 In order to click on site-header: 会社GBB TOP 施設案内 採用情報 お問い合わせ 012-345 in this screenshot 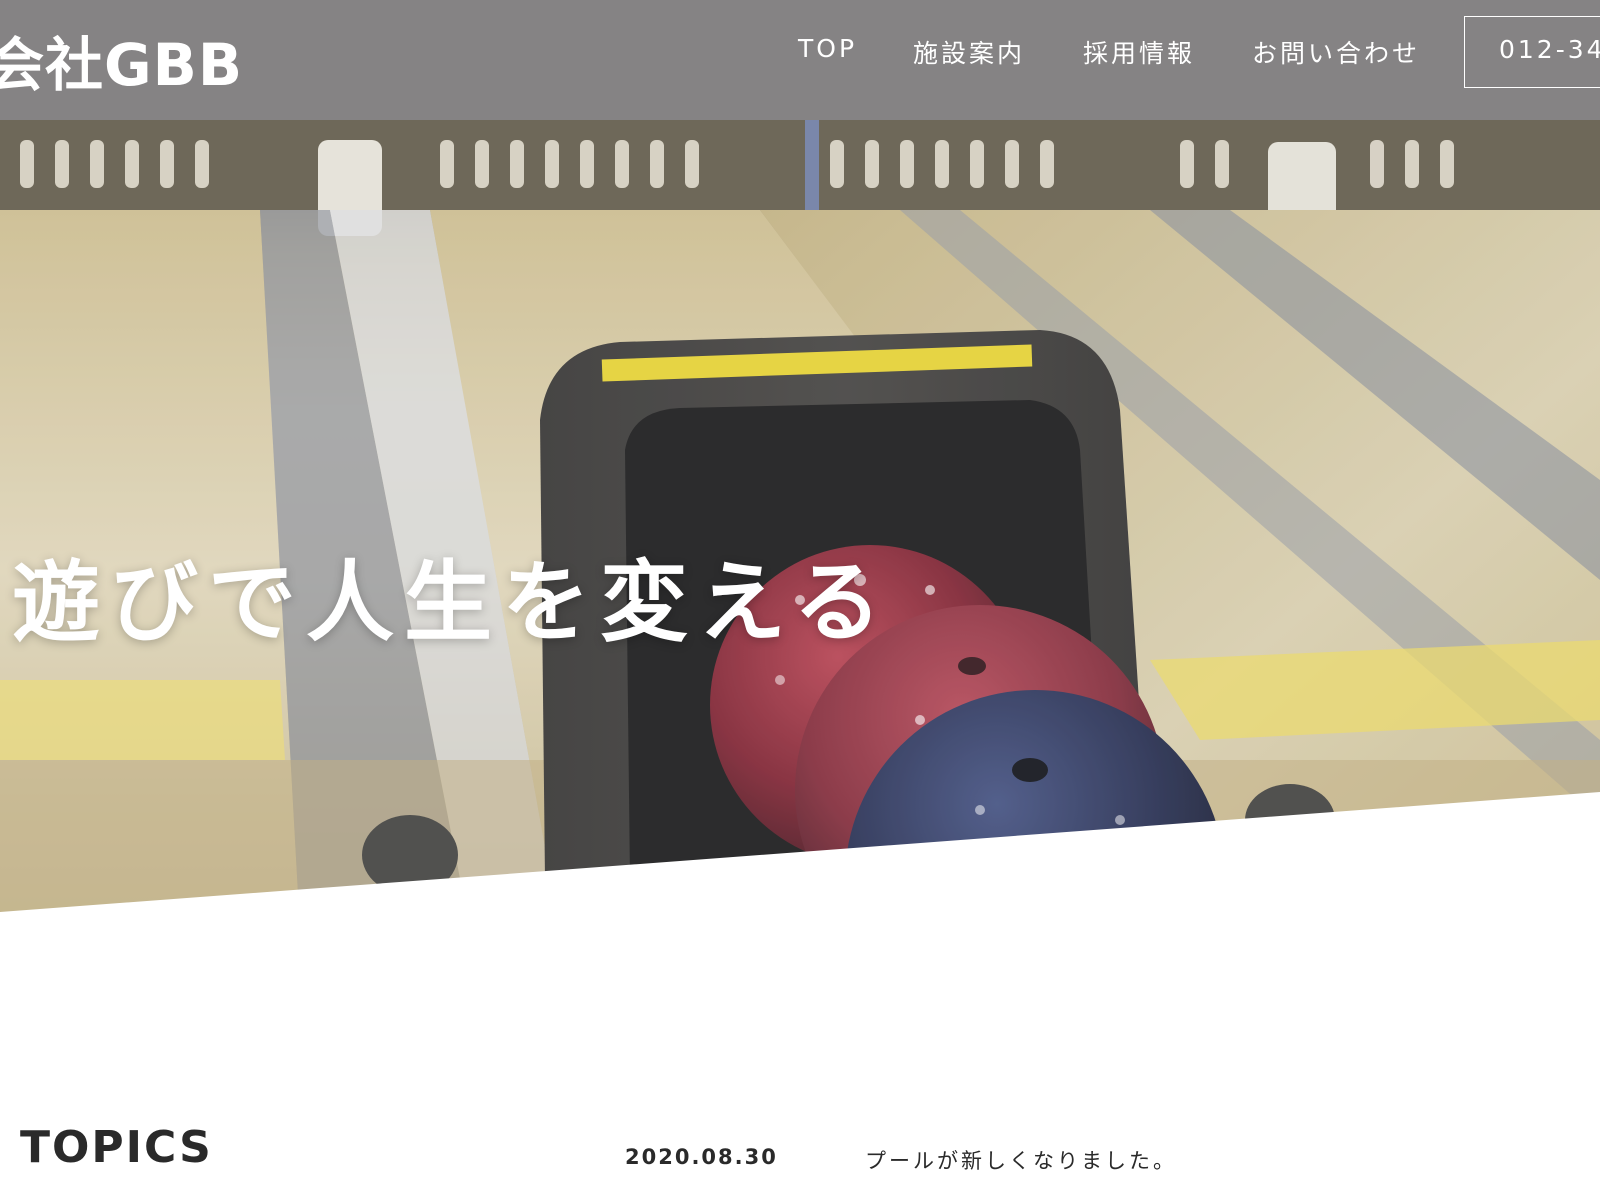, I will do `click(800, 60)`.